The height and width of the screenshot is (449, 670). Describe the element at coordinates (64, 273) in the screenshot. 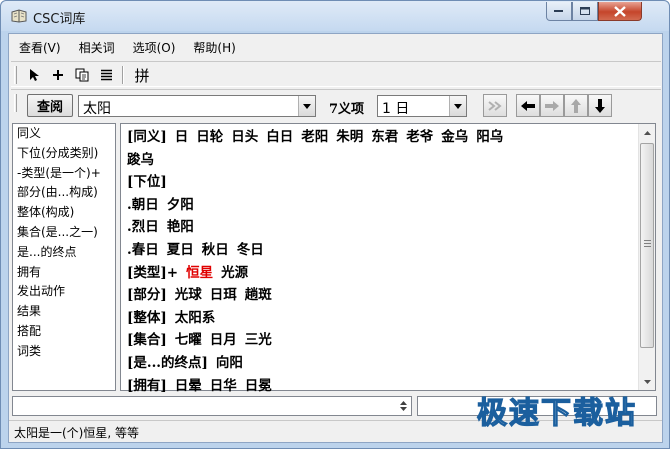

I see `relation-item: 拥有` at that location.